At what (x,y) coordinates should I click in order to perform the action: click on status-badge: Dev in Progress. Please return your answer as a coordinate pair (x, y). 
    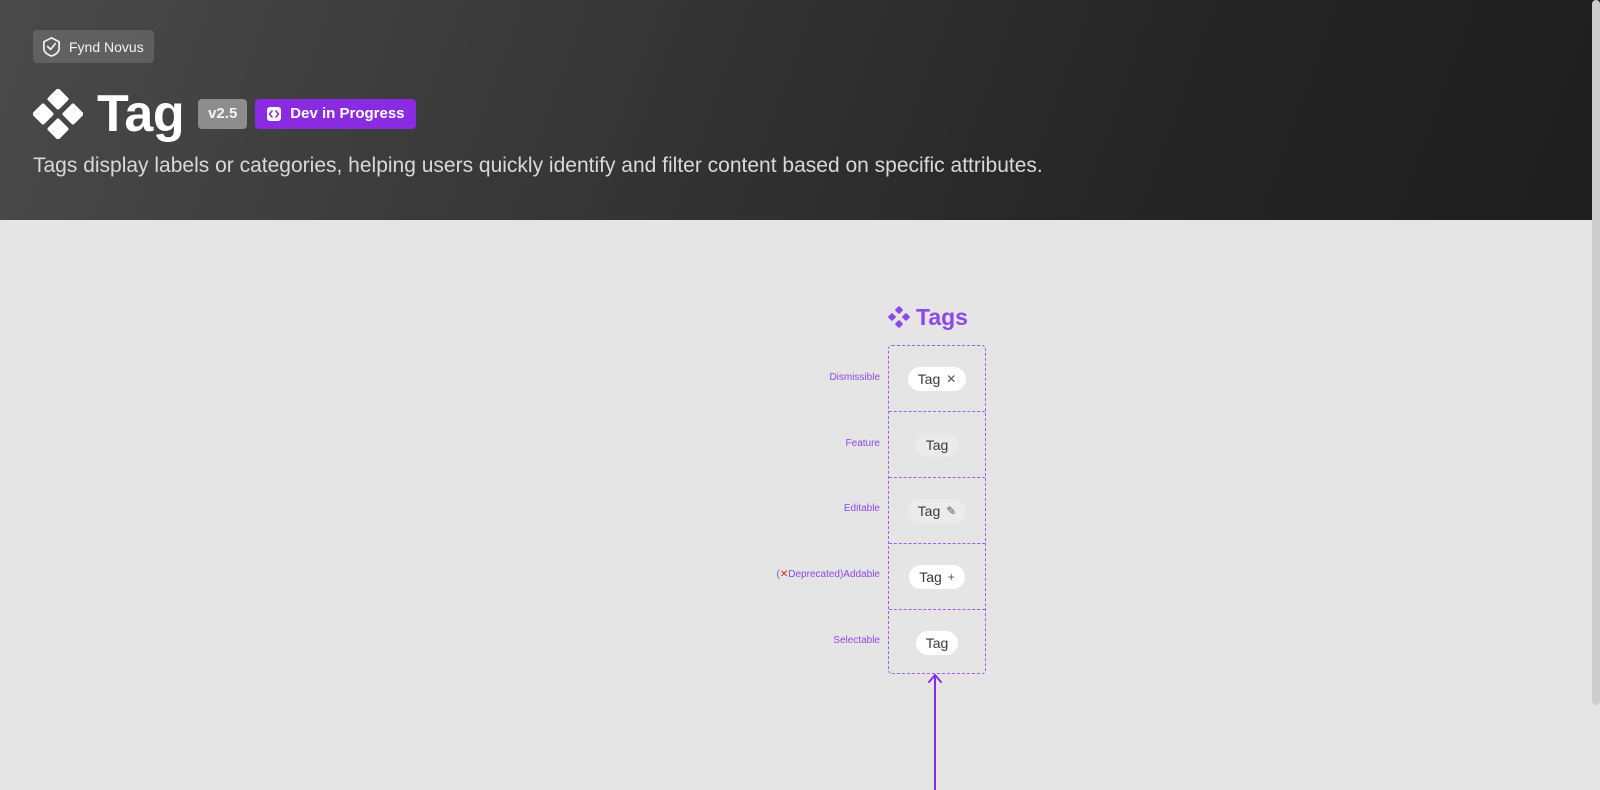
    Looking at the image, I should click on (335, 113).